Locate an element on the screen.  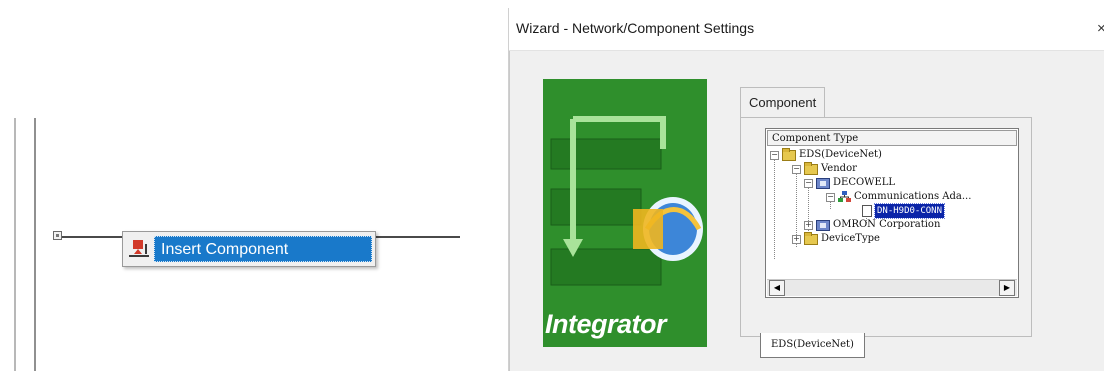
tree-node-omron: + OMRON Corporation is located at coordinates (872, 225).